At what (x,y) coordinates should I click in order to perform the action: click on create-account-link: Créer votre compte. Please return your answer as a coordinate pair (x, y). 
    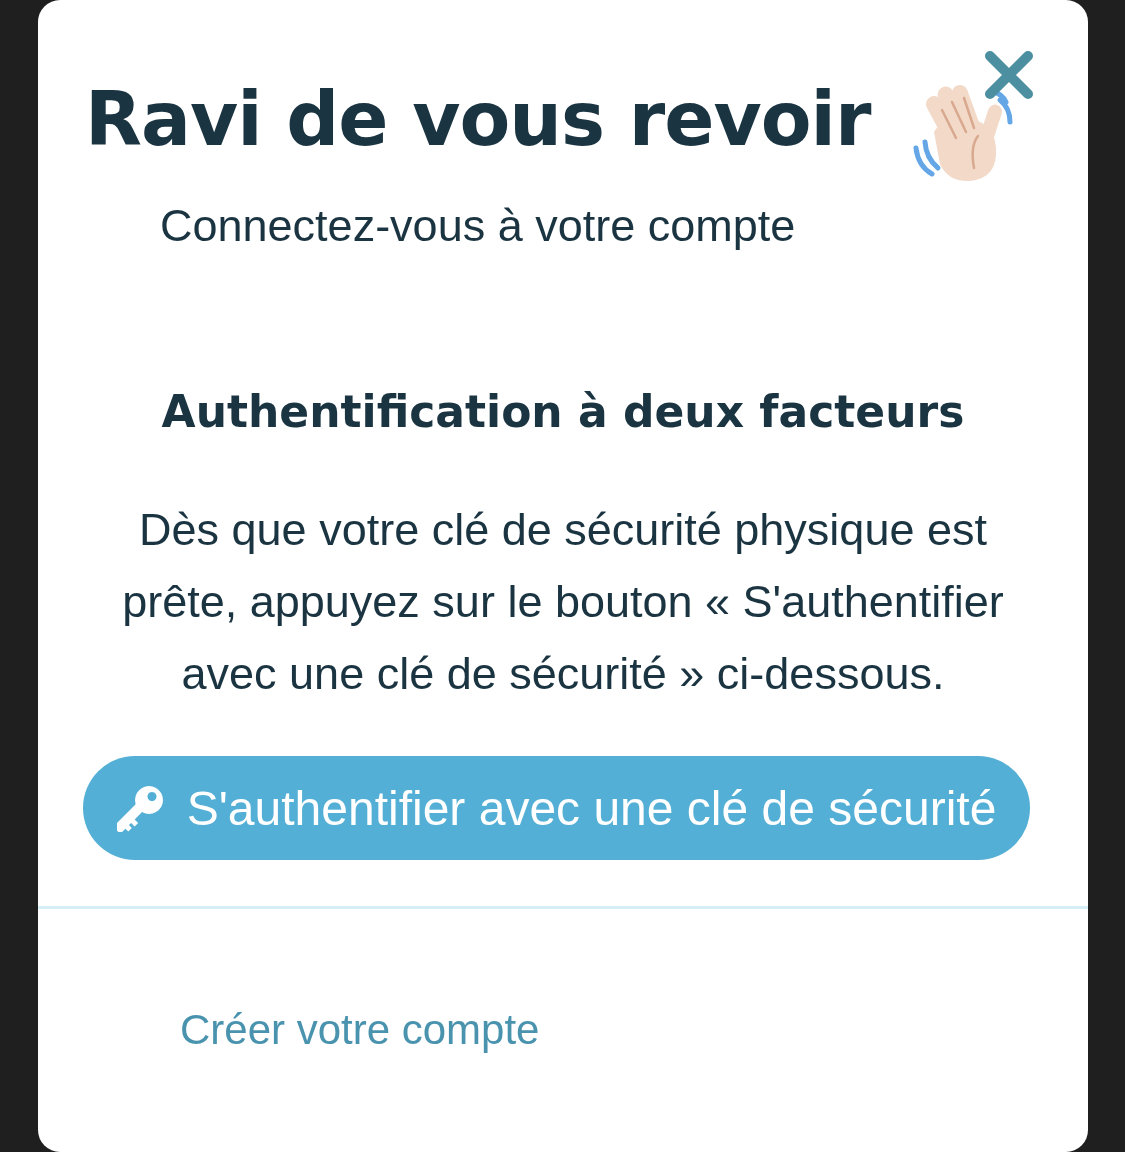
    Looking at the image, I should click on (360, 1030).